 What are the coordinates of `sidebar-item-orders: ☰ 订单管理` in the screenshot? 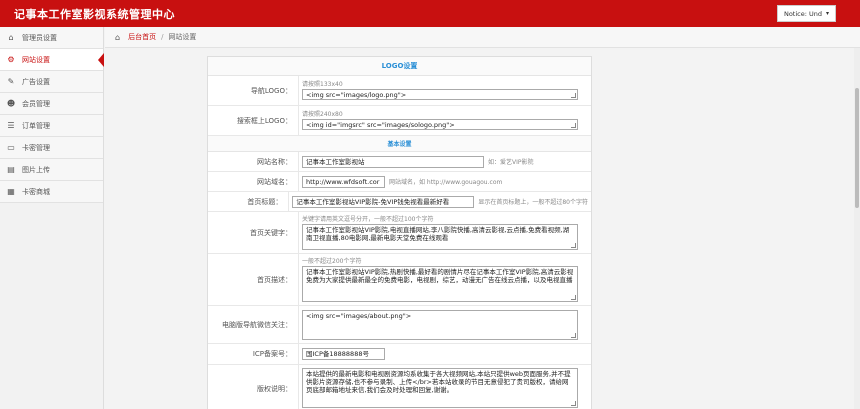 It's located at (51, 126).